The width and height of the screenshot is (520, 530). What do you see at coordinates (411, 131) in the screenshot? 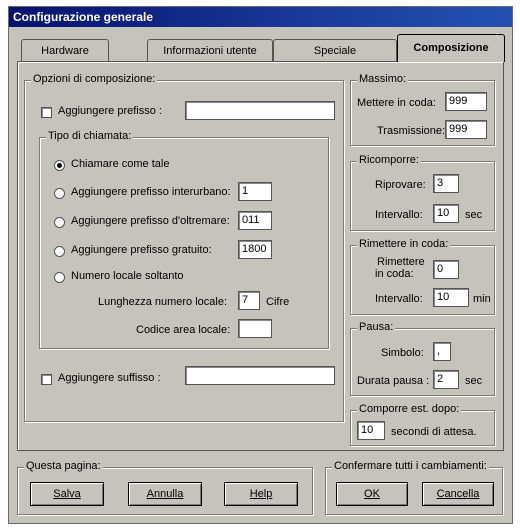
I see `transmission-label: Trasmissione:` at bounding box center [411, 131].